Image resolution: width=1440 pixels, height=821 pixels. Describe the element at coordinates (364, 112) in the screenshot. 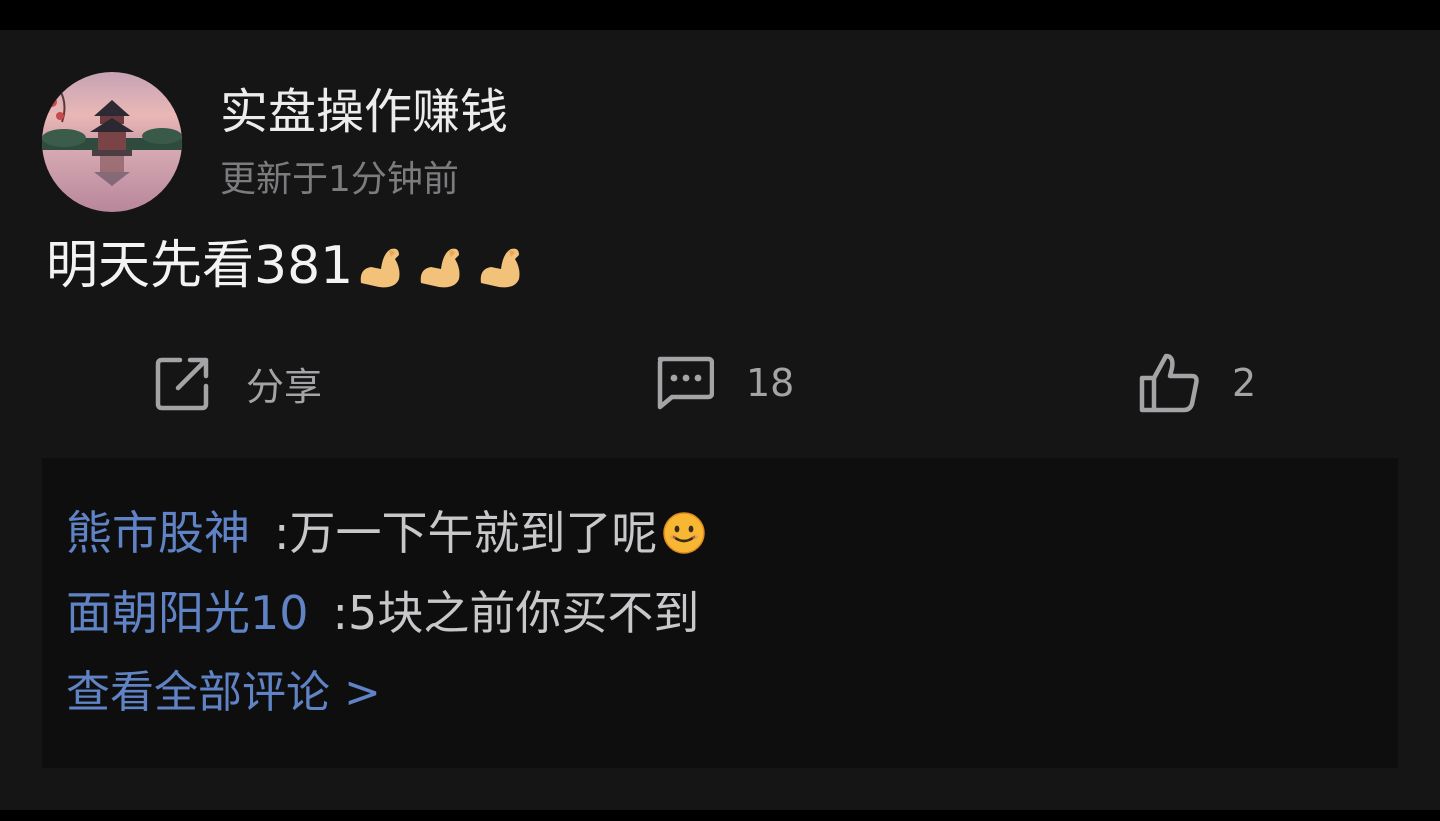

I see `post-author: 实盘操作赚钱` at that location.